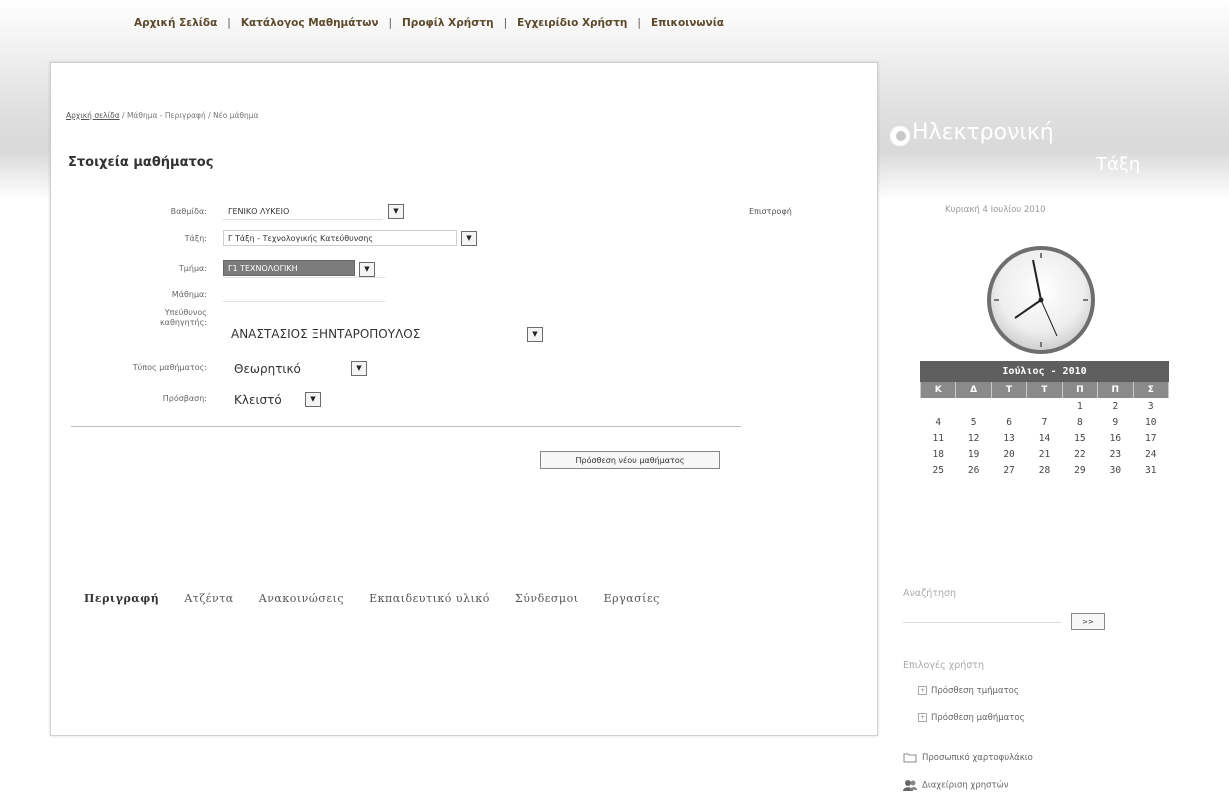  I want to click on access-label: Πρόσβαση:, so click(184, 398).